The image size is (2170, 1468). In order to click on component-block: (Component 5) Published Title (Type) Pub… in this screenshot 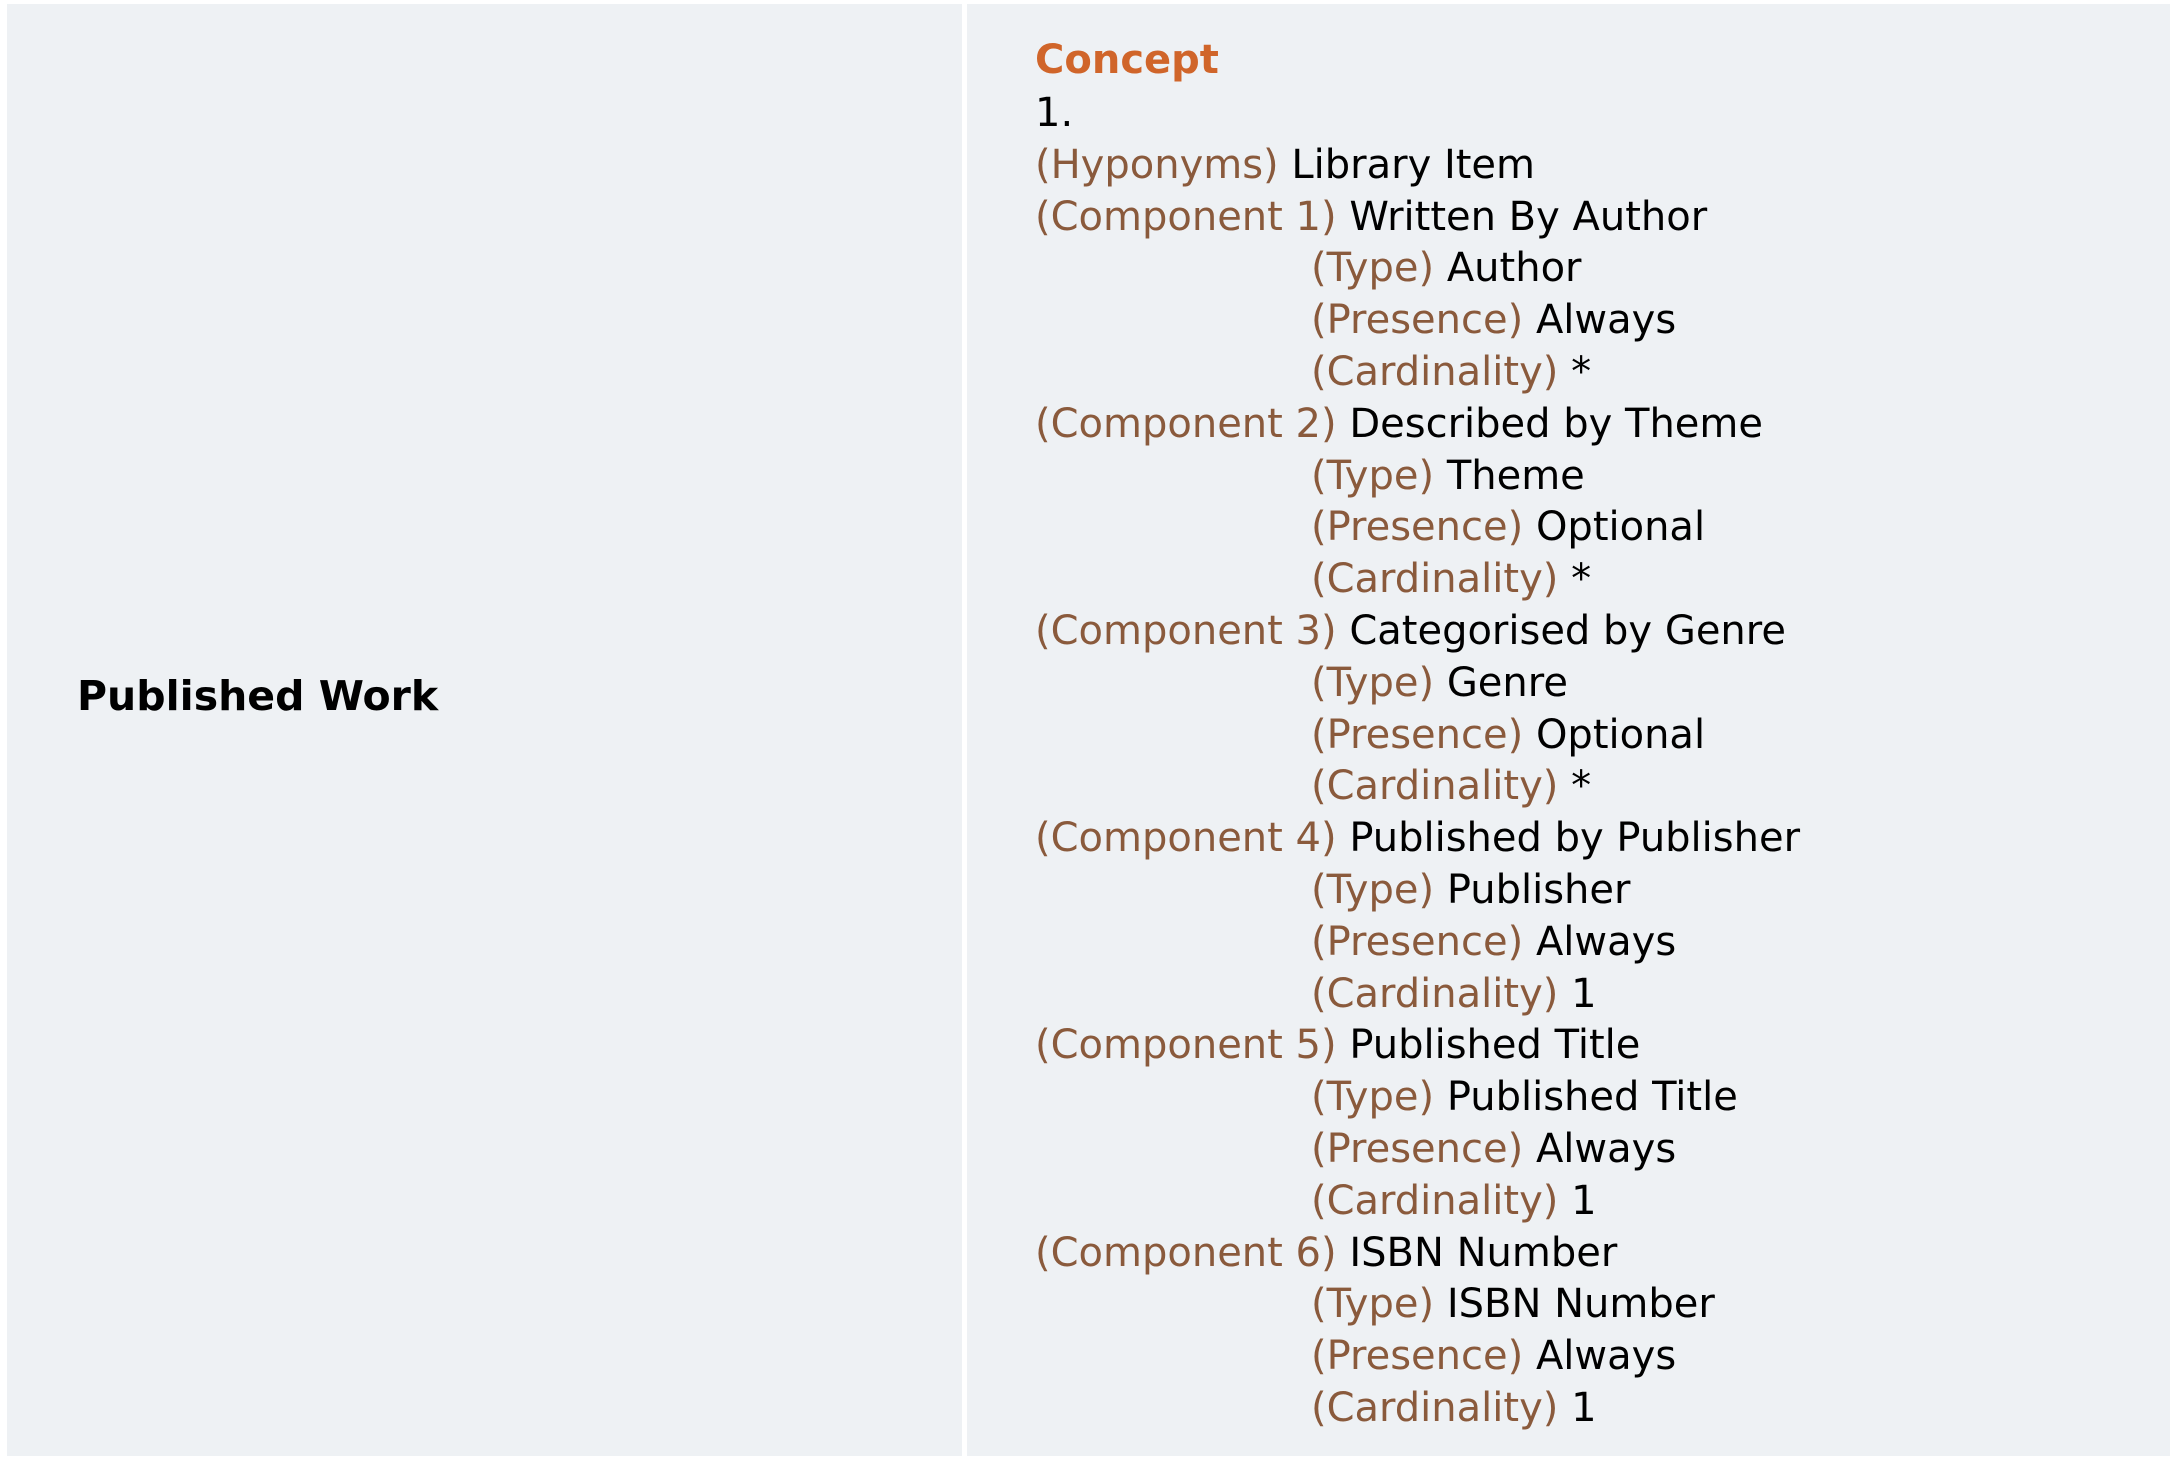, I will do `click(1417, 1123)`.